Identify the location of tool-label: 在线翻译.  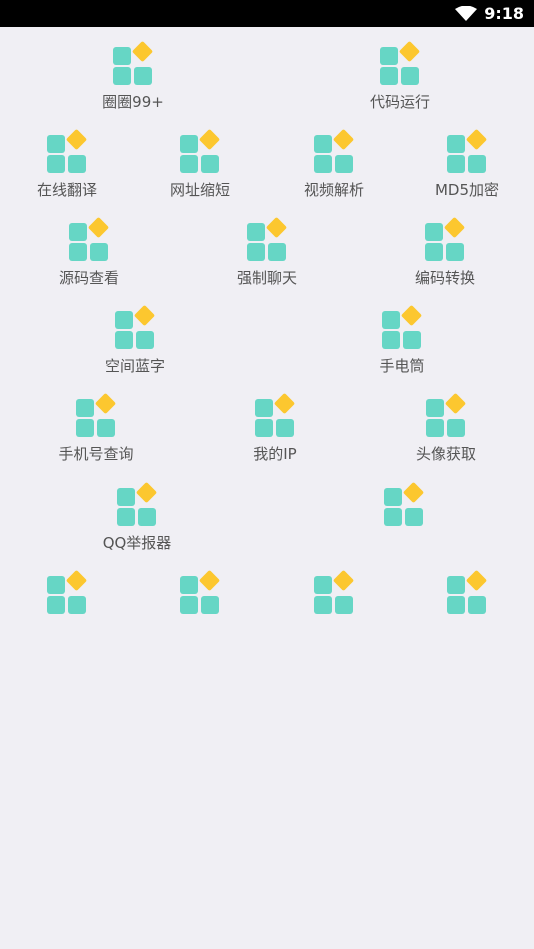
(66, 190).